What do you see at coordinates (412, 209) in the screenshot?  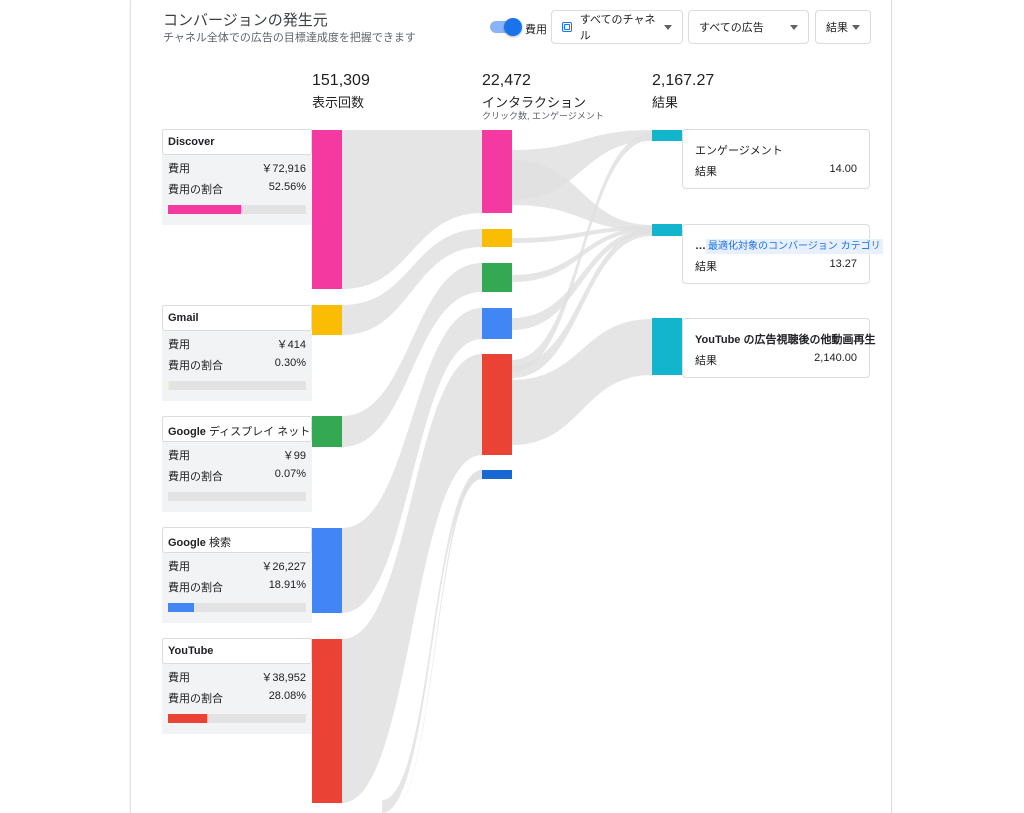 I see `flow-discover` at bounding box center [412, 209].